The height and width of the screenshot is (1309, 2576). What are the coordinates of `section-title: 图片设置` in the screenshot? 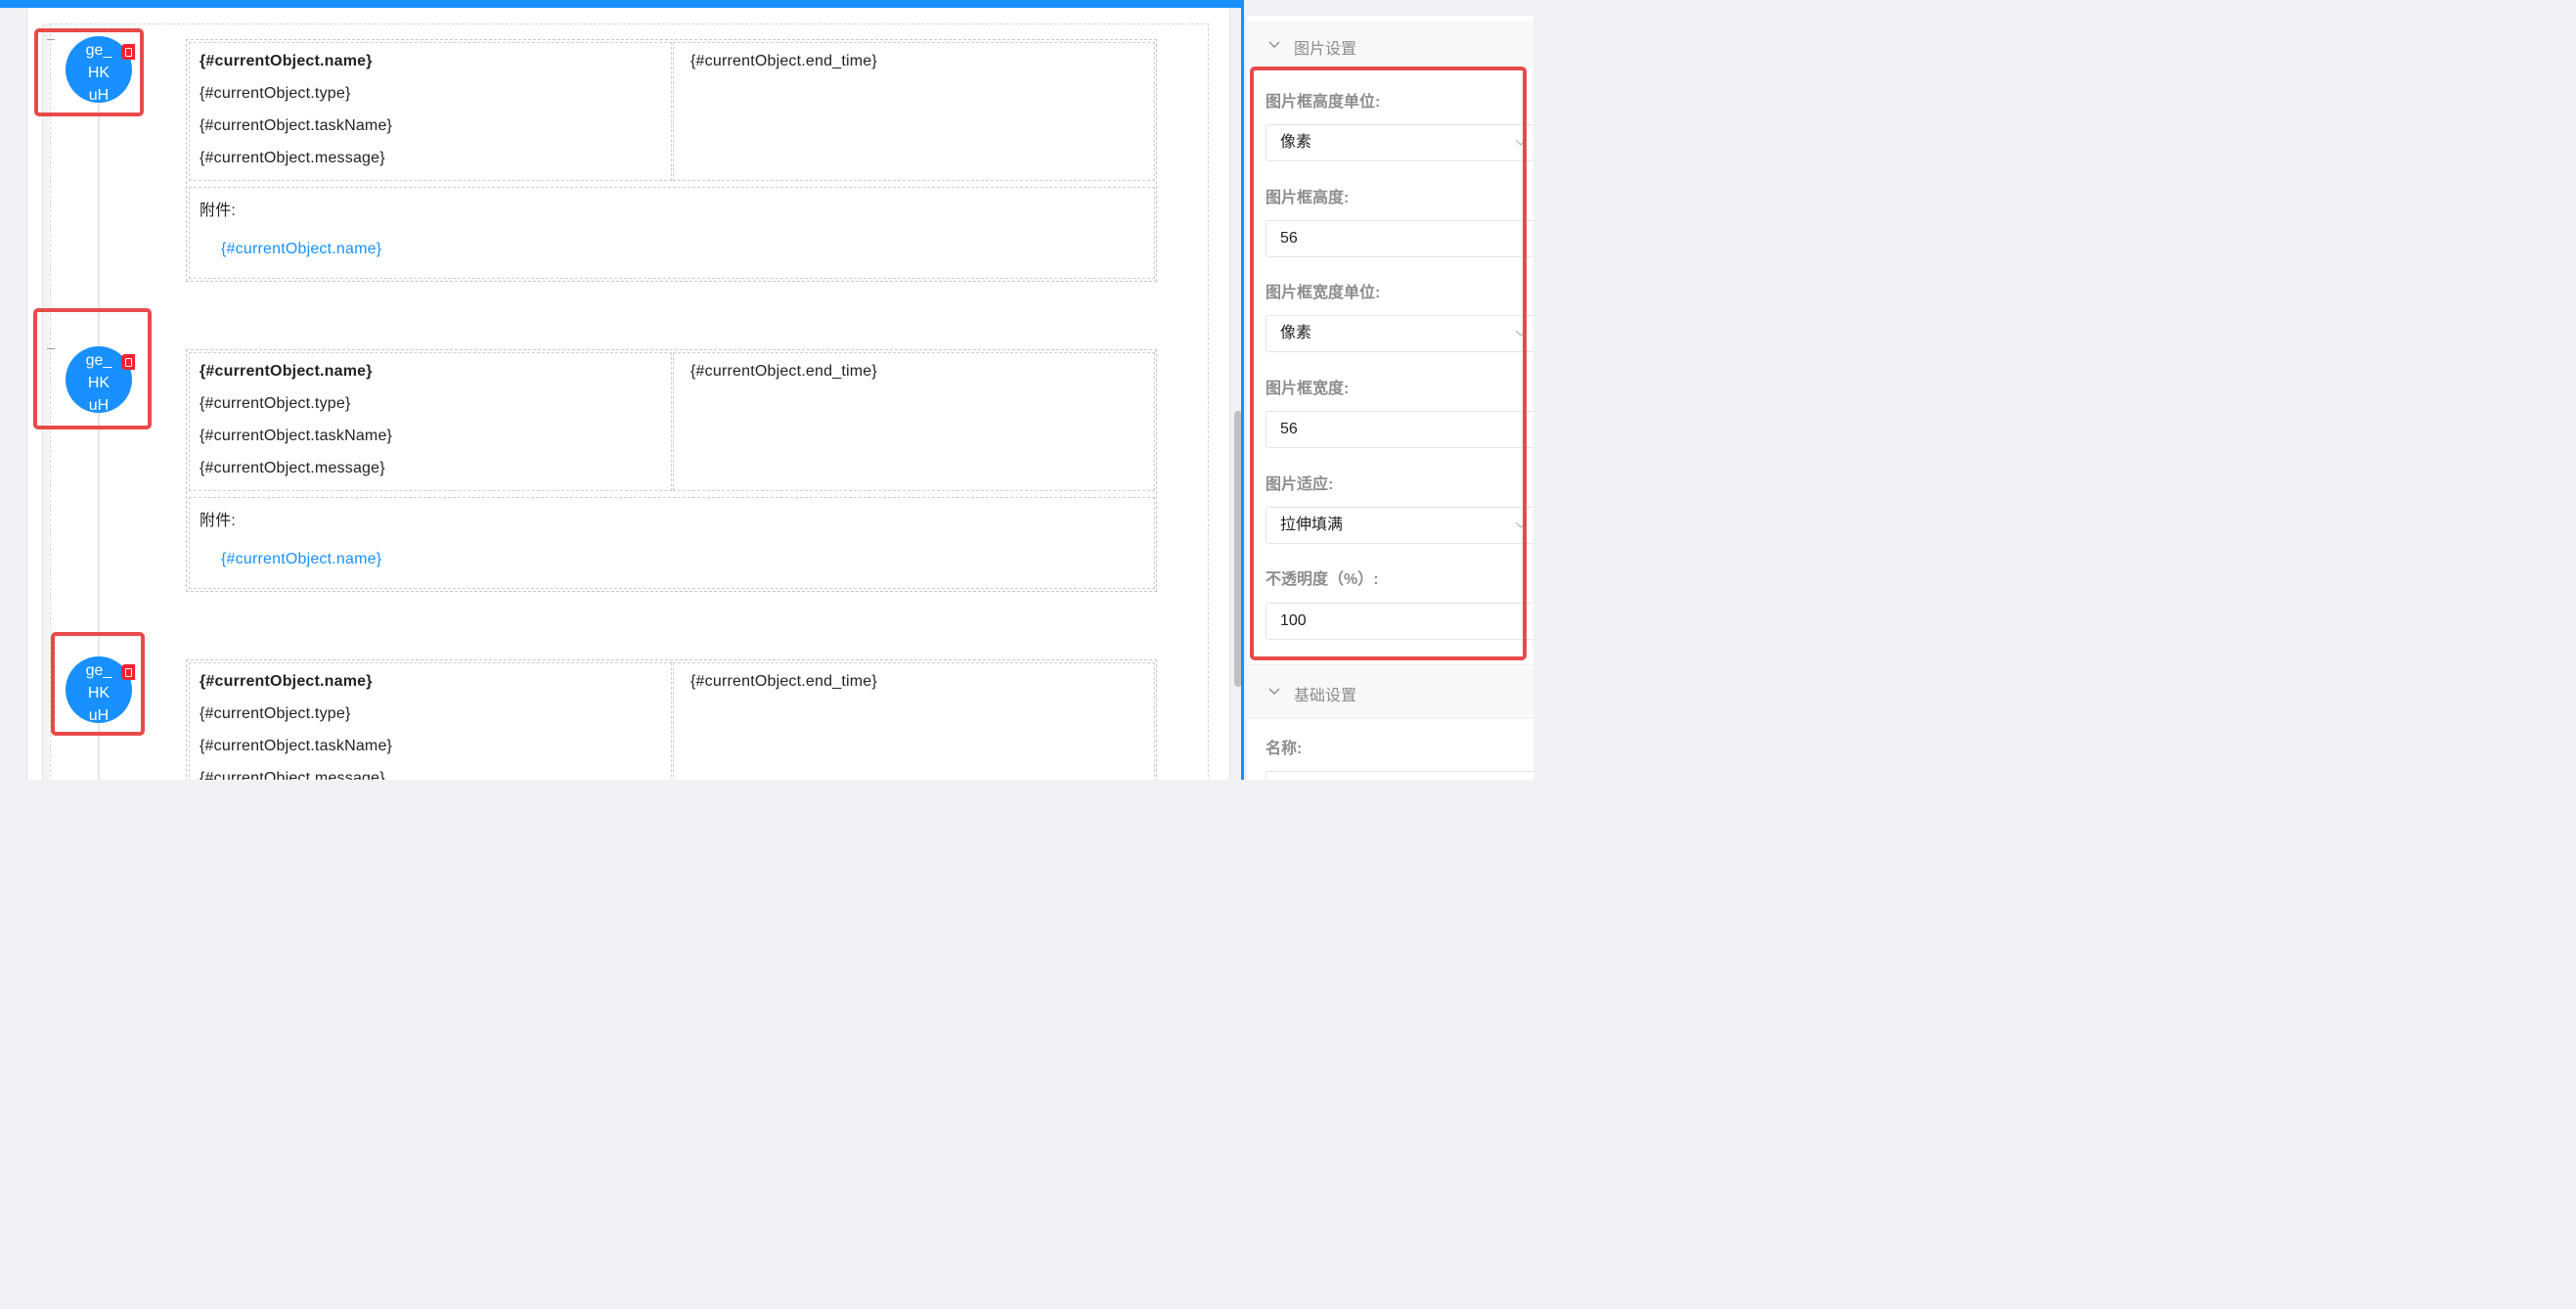 It's located at (1325, 49).